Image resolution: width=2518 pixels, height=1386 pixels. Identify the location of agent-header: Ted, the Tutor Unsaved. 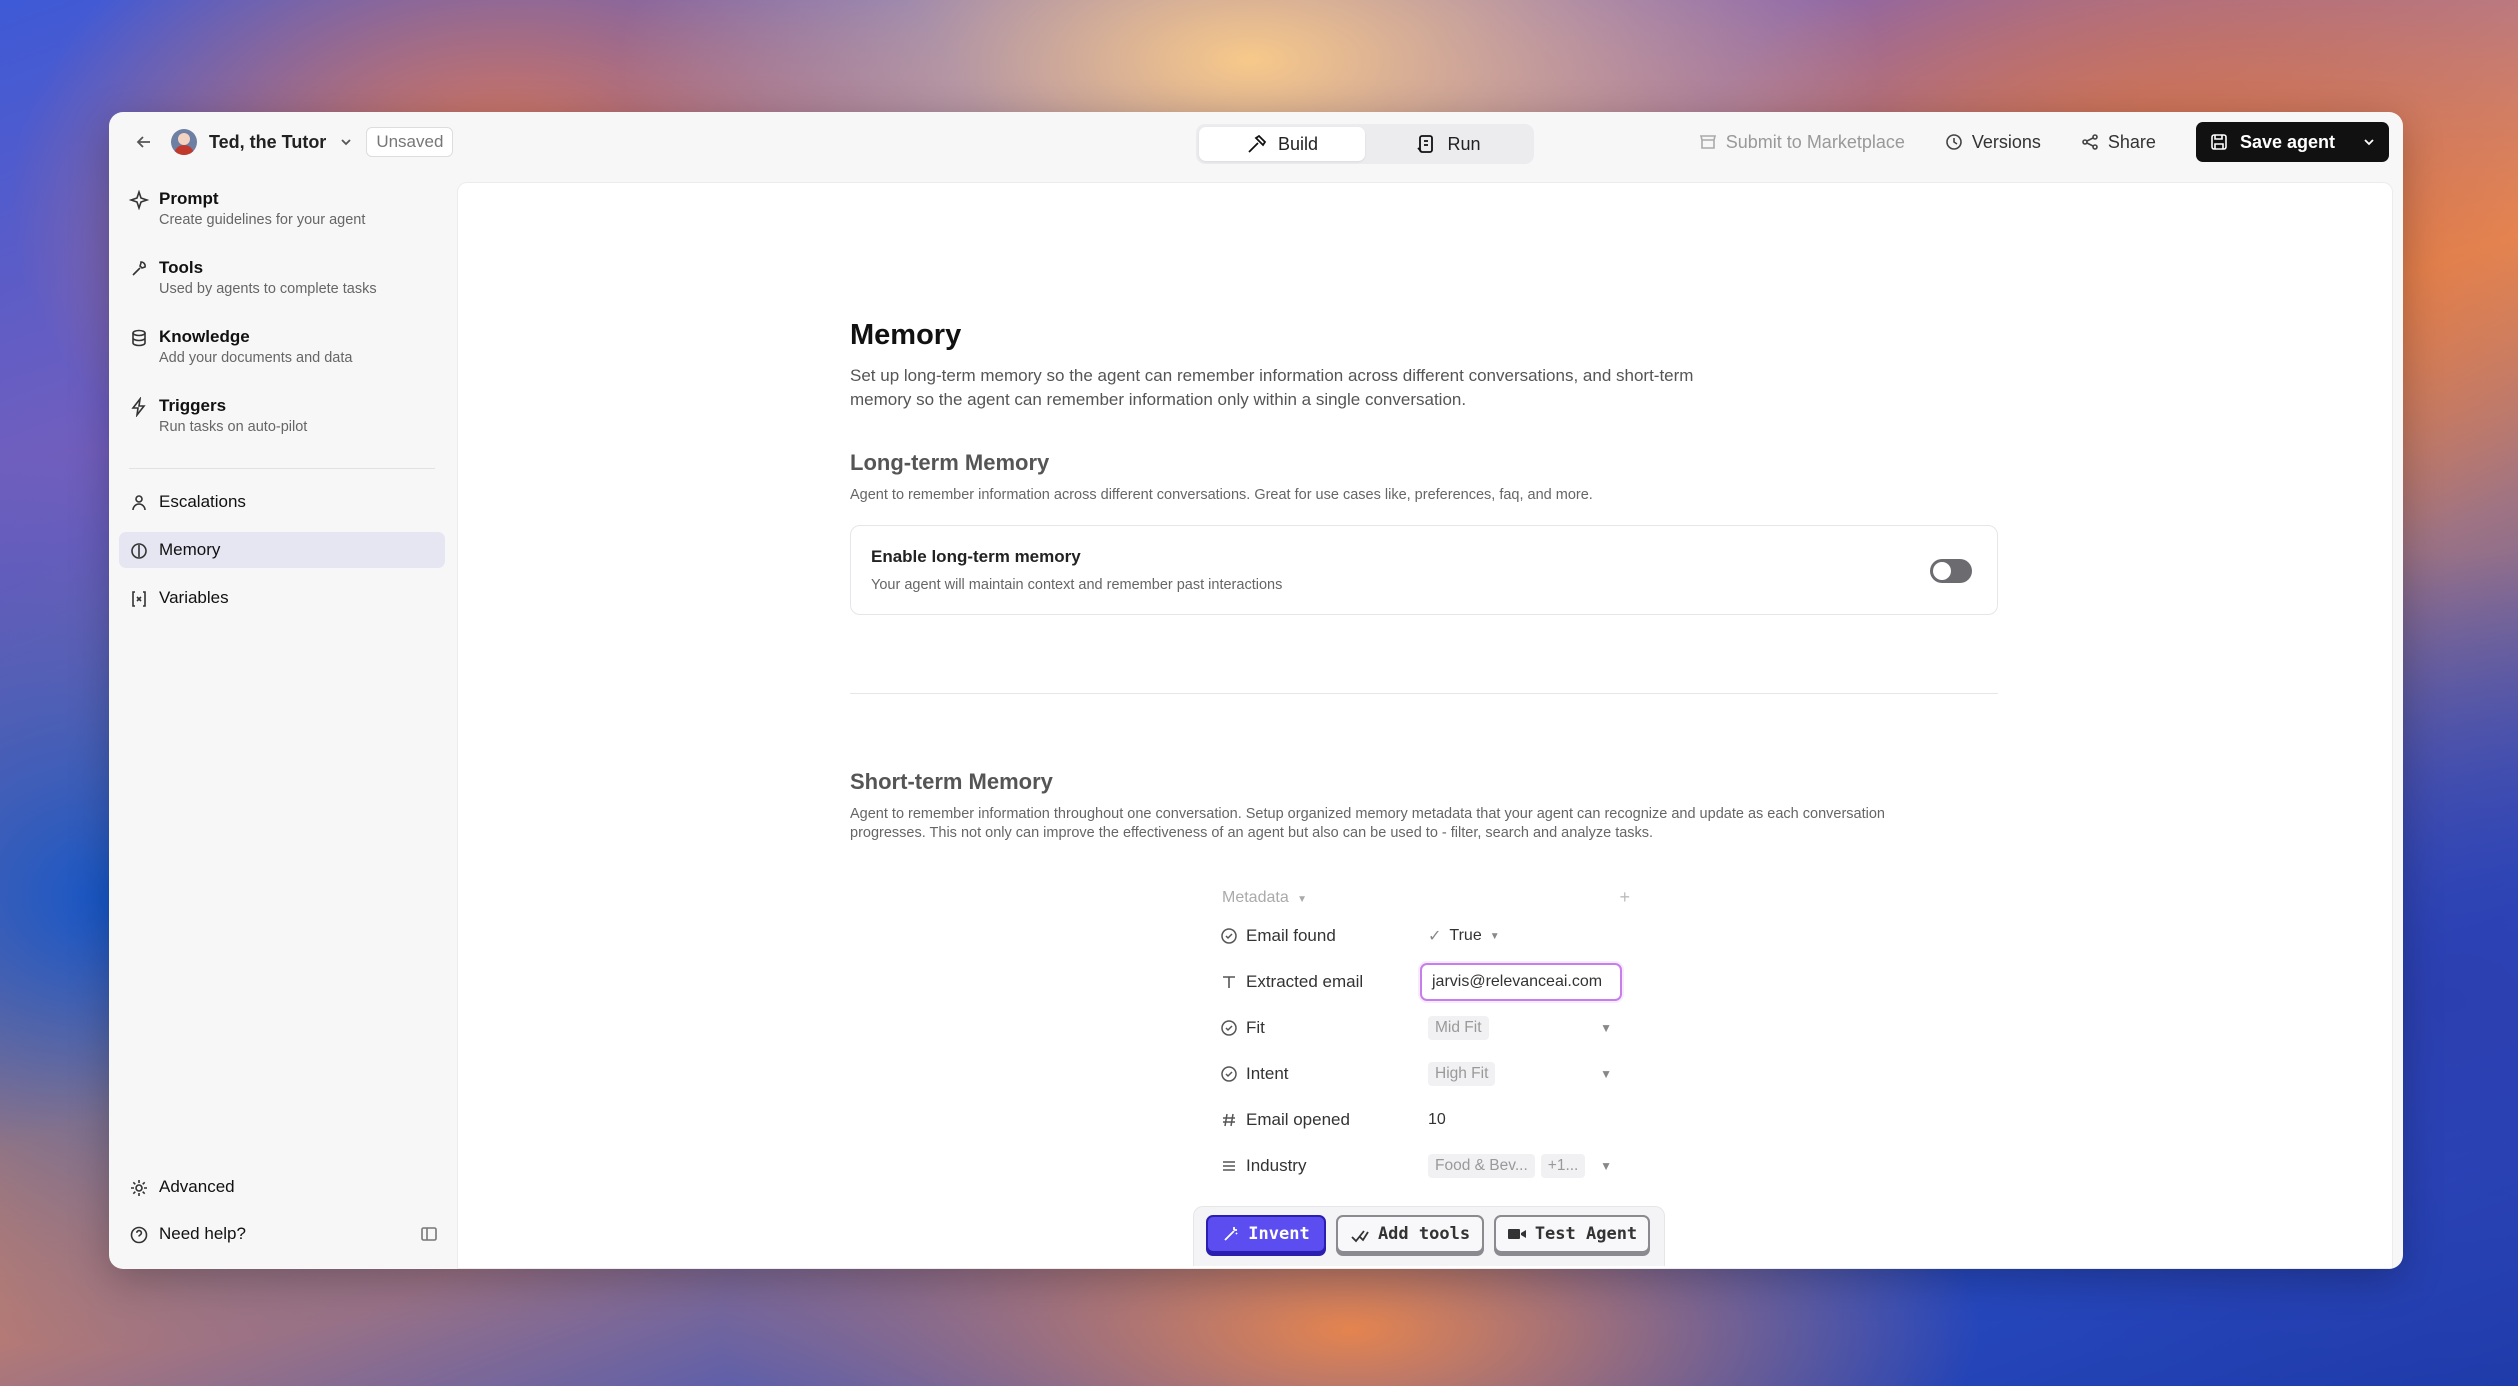
(291, 142).